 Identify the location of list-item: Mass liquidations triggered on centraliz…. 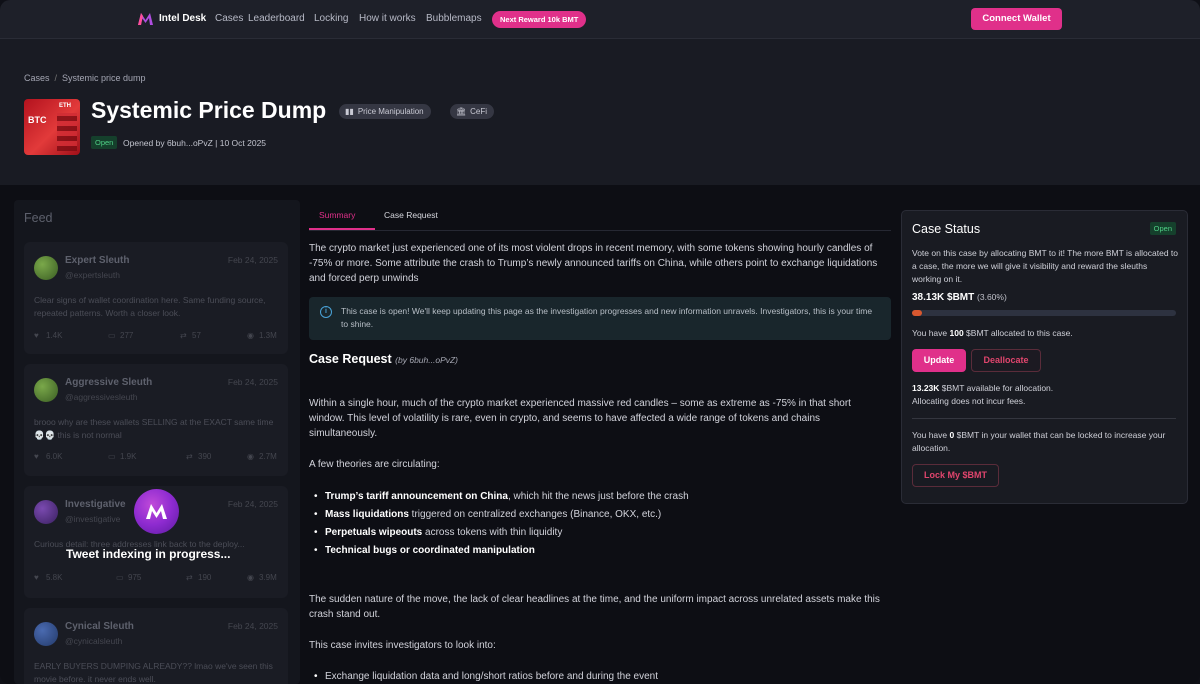
(499, 515).